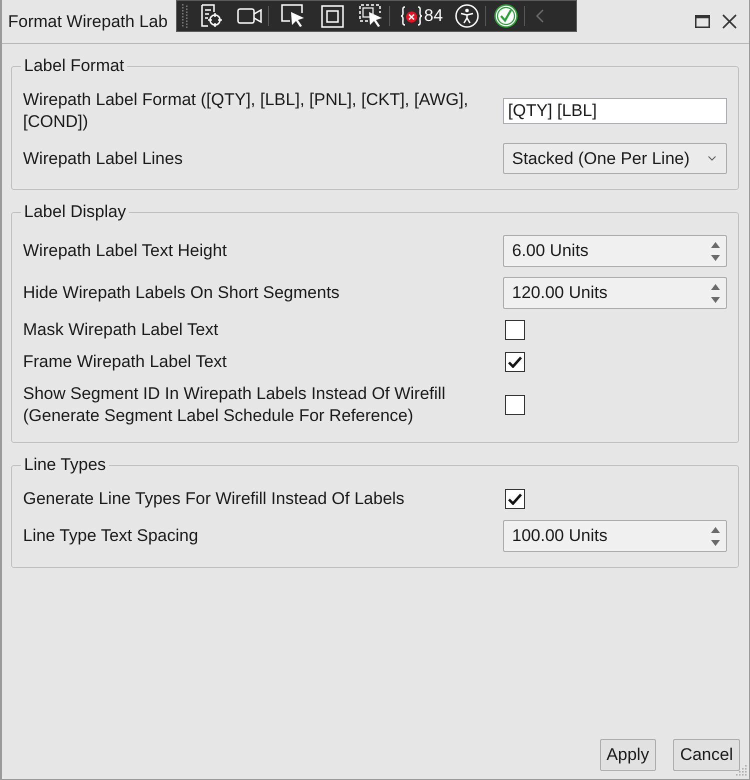  What do you see at coordinates (712, 158) in the screenshot?
I see `chevron-down-icon` at bounding box center [712, 158].